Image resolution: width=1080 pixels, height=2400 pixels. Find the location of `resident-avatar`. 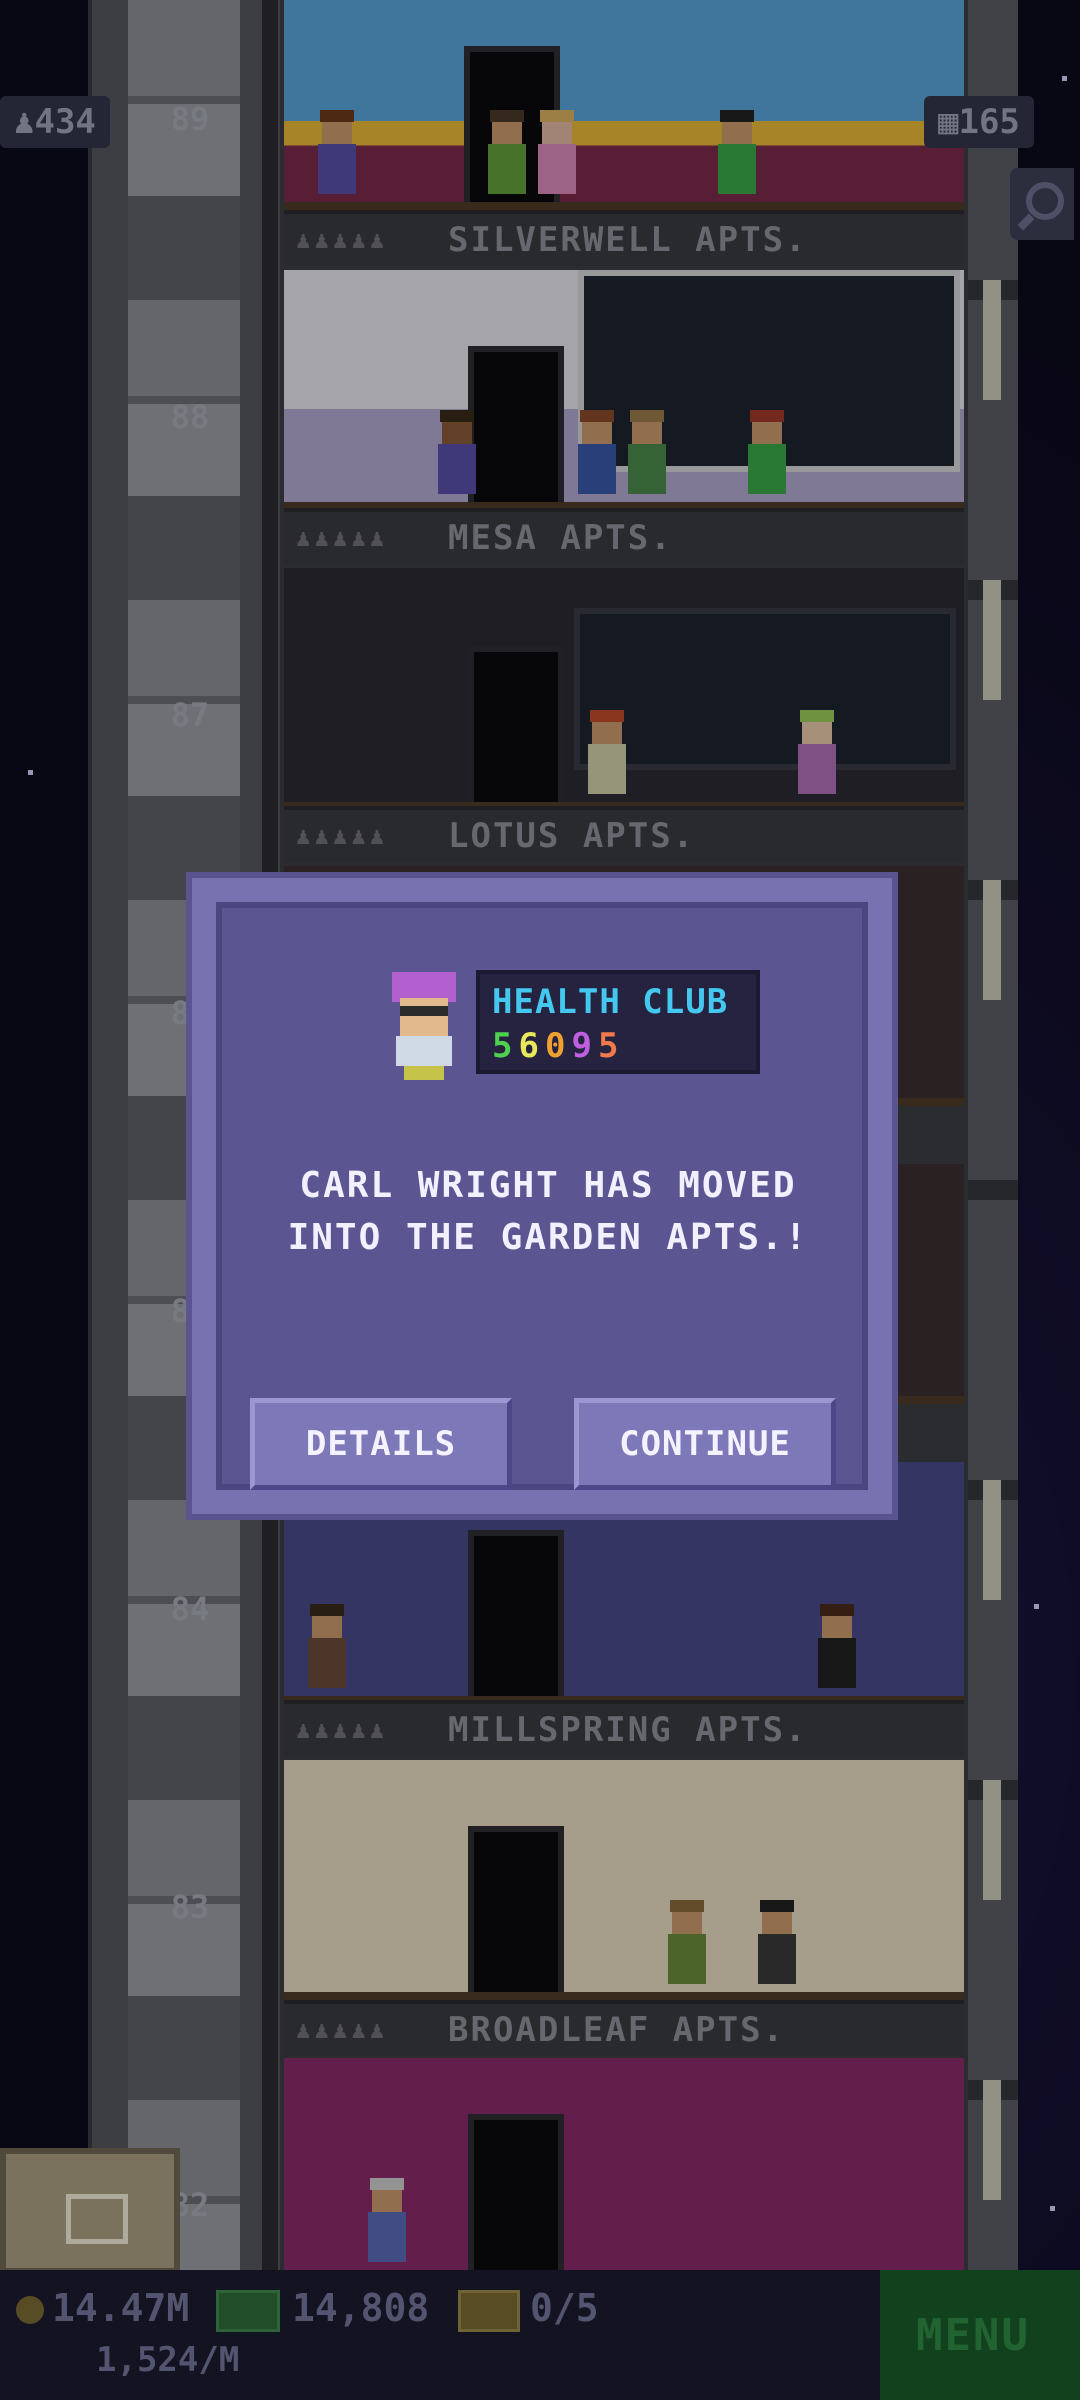

resident-avatar is located at coordinates (422, 1026).